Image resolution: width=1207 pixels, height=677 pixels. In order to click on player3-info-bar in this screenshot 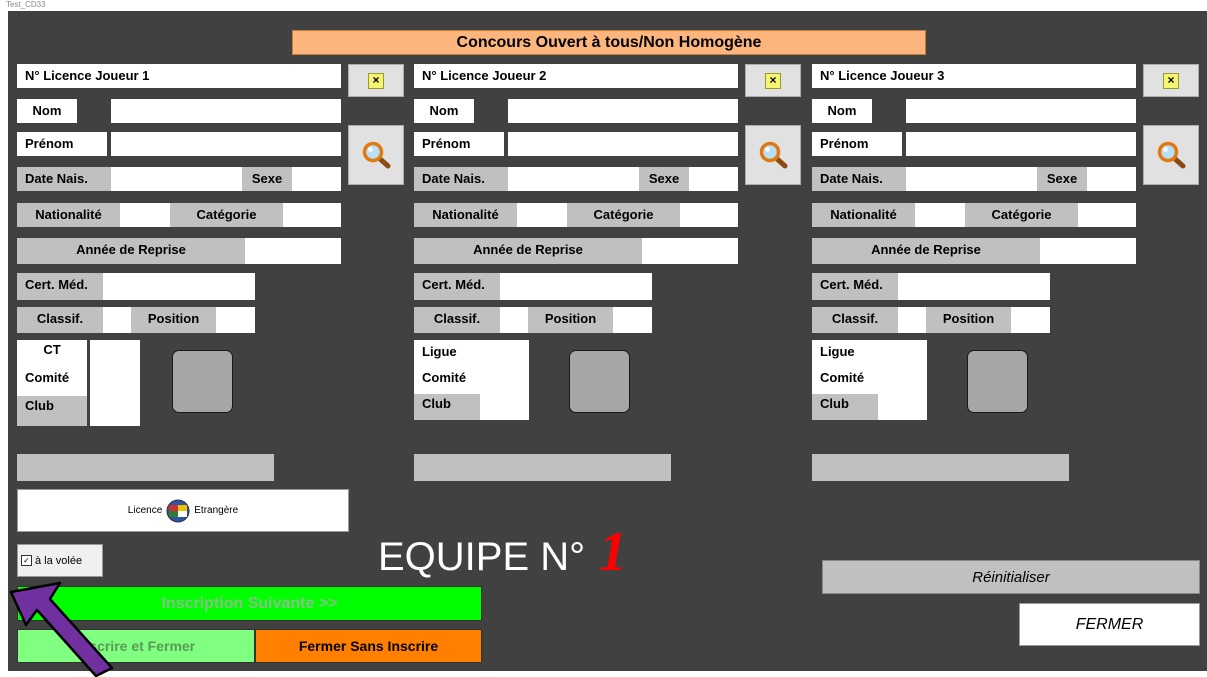, I will do `click(940, 467)`.